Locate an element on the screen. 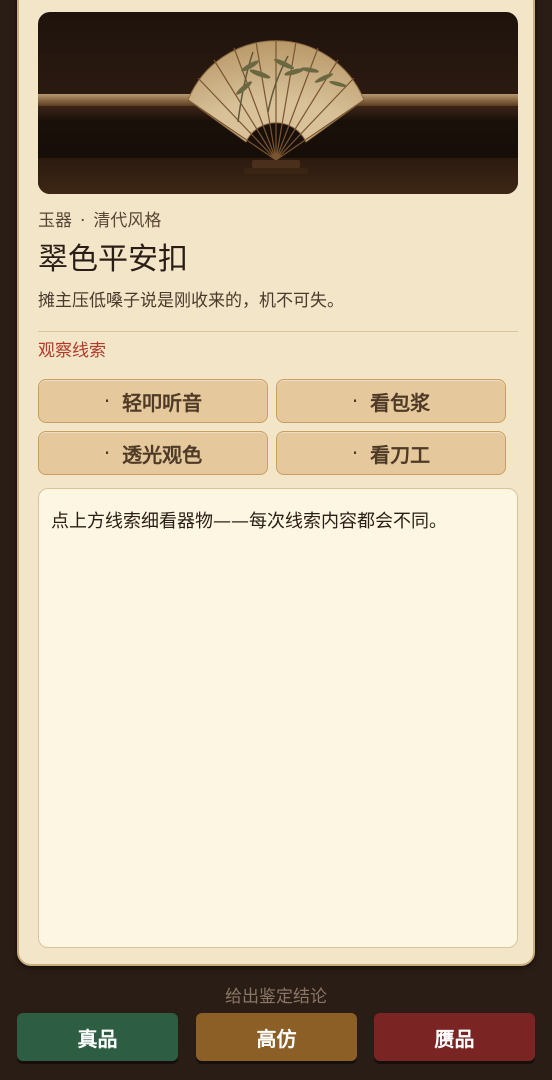 The width and height of the screenshot is (552, 1080). clues-heading: 观察线索 is located at coordinates (72, 351).